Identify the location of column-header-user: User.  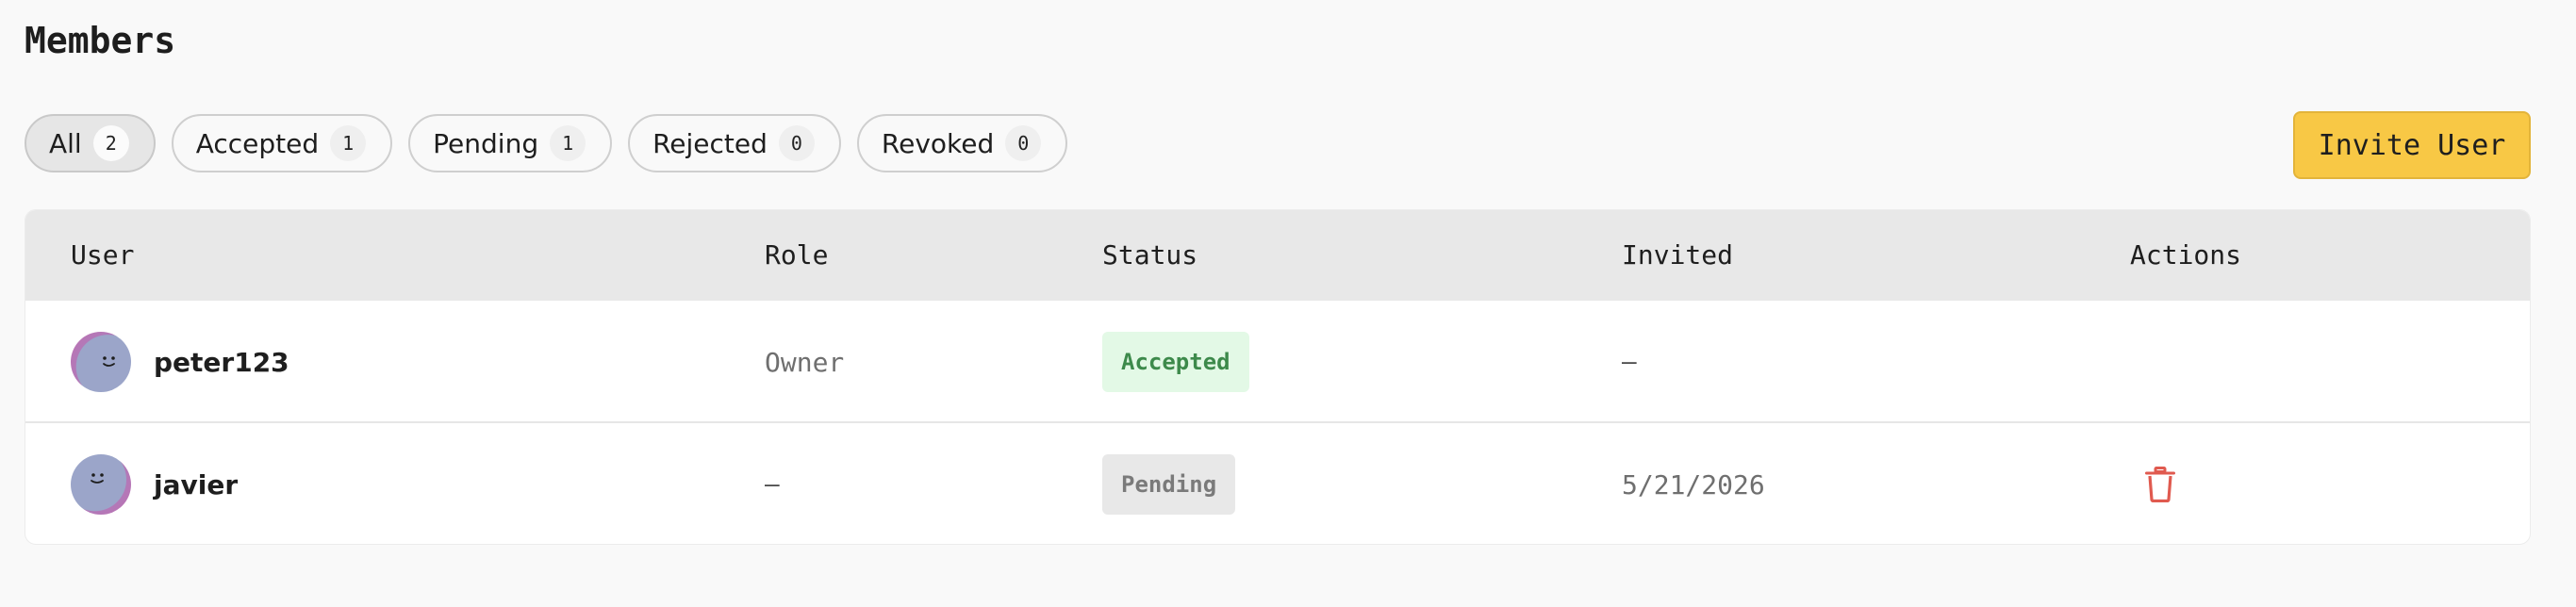
(103, 255).